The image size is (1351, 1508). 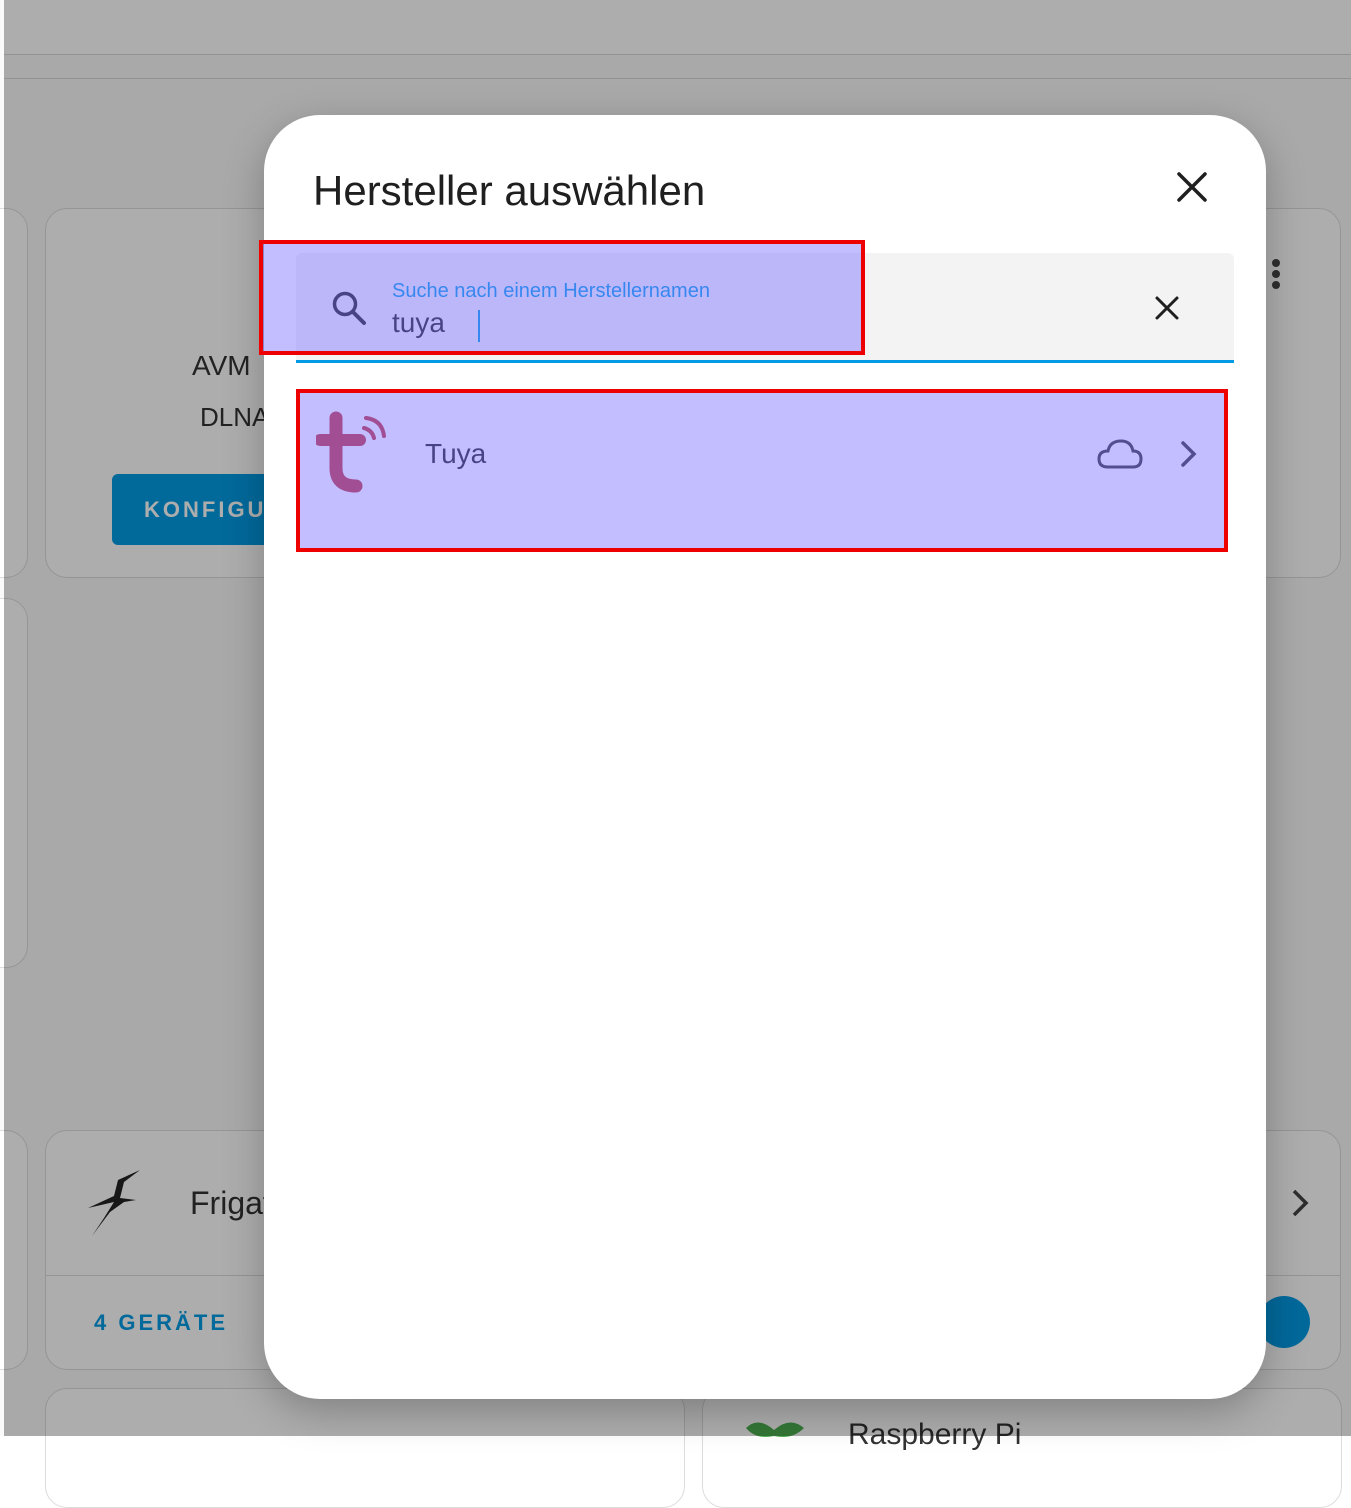 I want to click on close-icon, so click(x=1192, y=187).